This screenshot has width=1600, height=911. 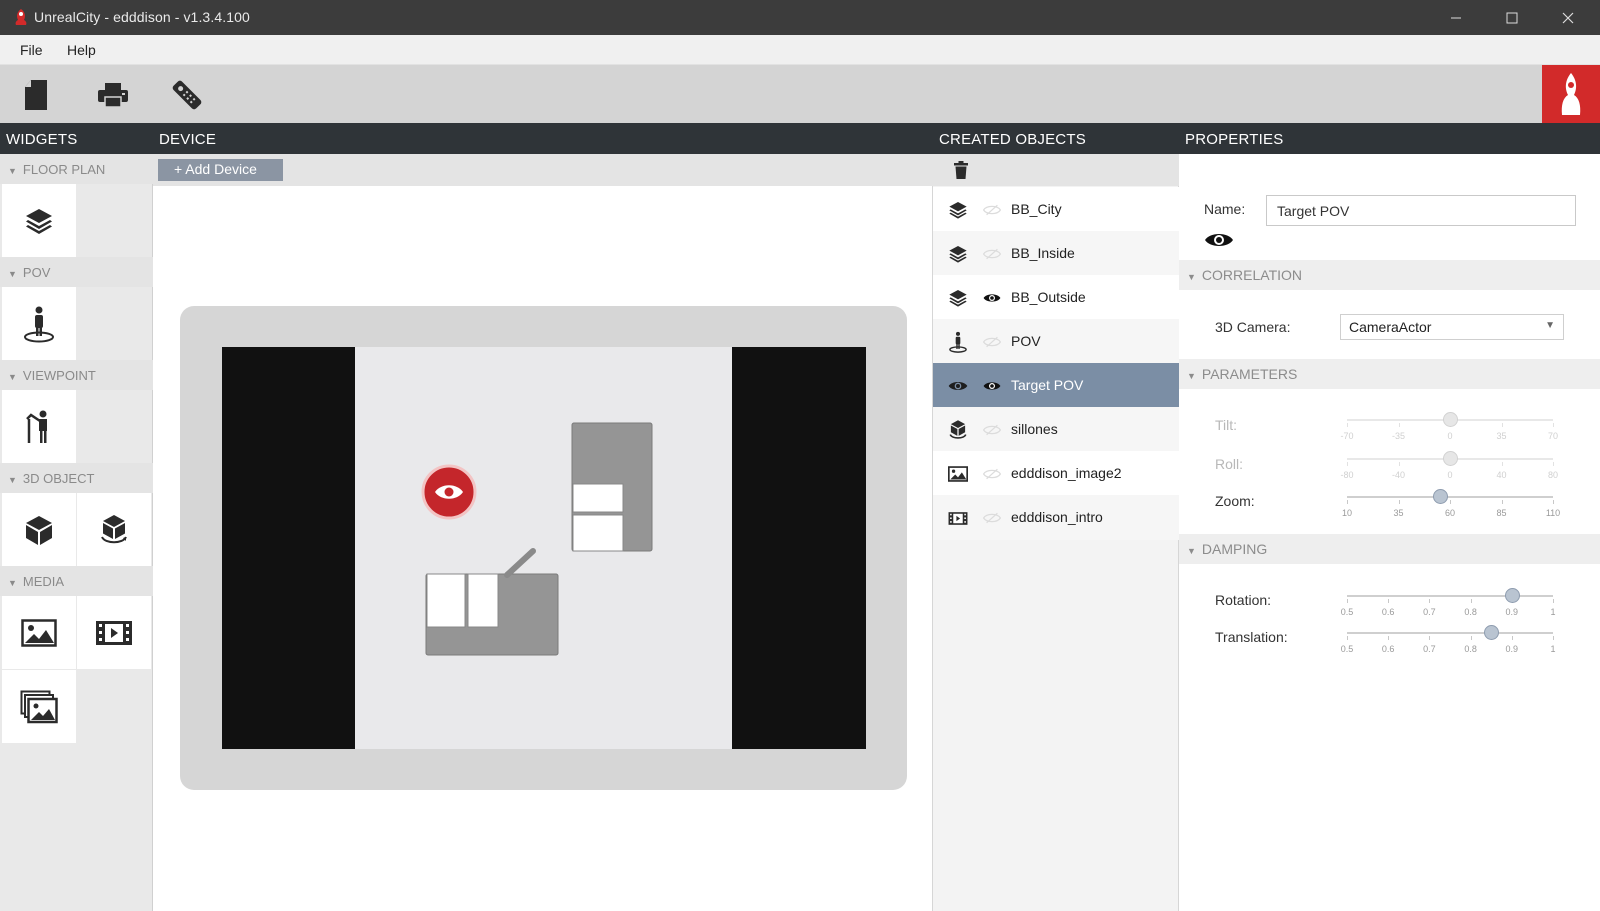 I want to click on object-row: edddison_intro, so click(x=1056, y=517).